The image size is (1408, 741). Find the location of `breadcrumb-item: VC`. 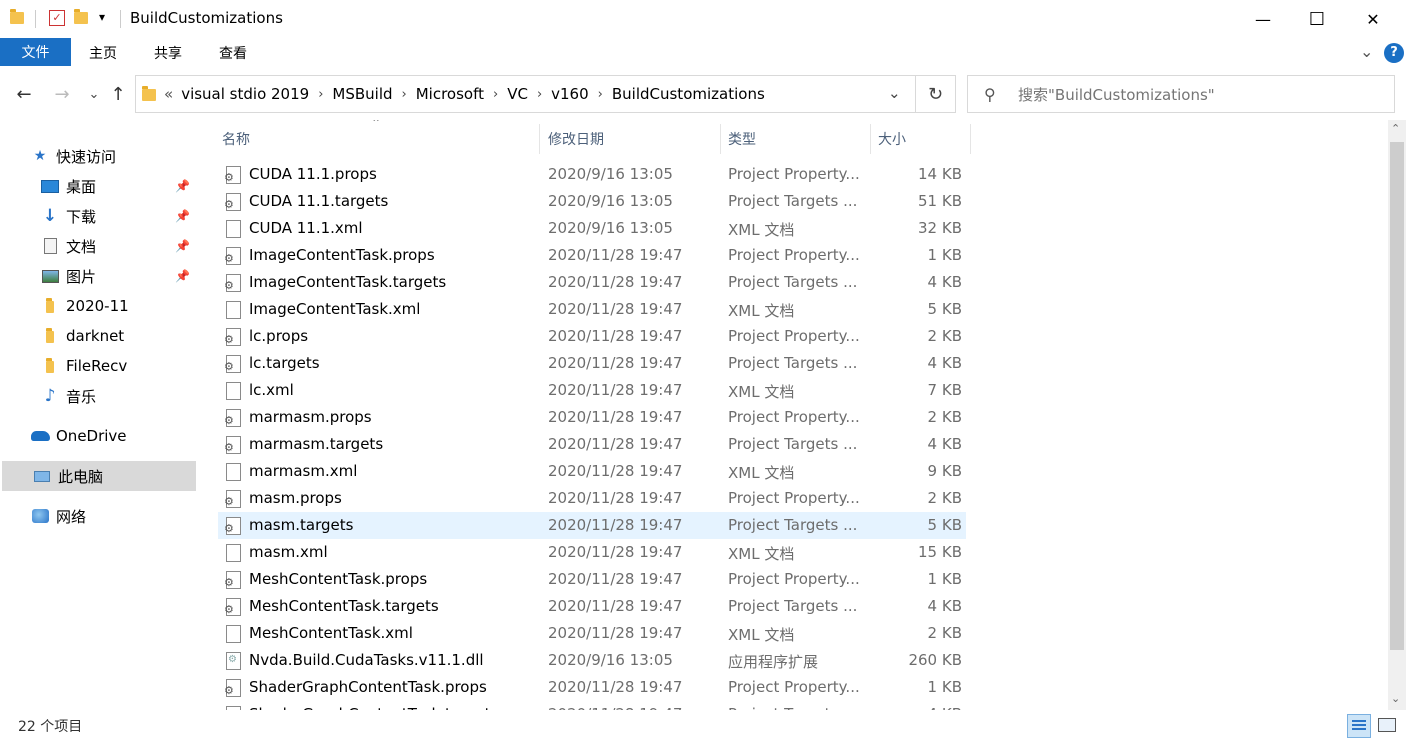

breadcrumb-item: VC is located at coordinates (517, 94).